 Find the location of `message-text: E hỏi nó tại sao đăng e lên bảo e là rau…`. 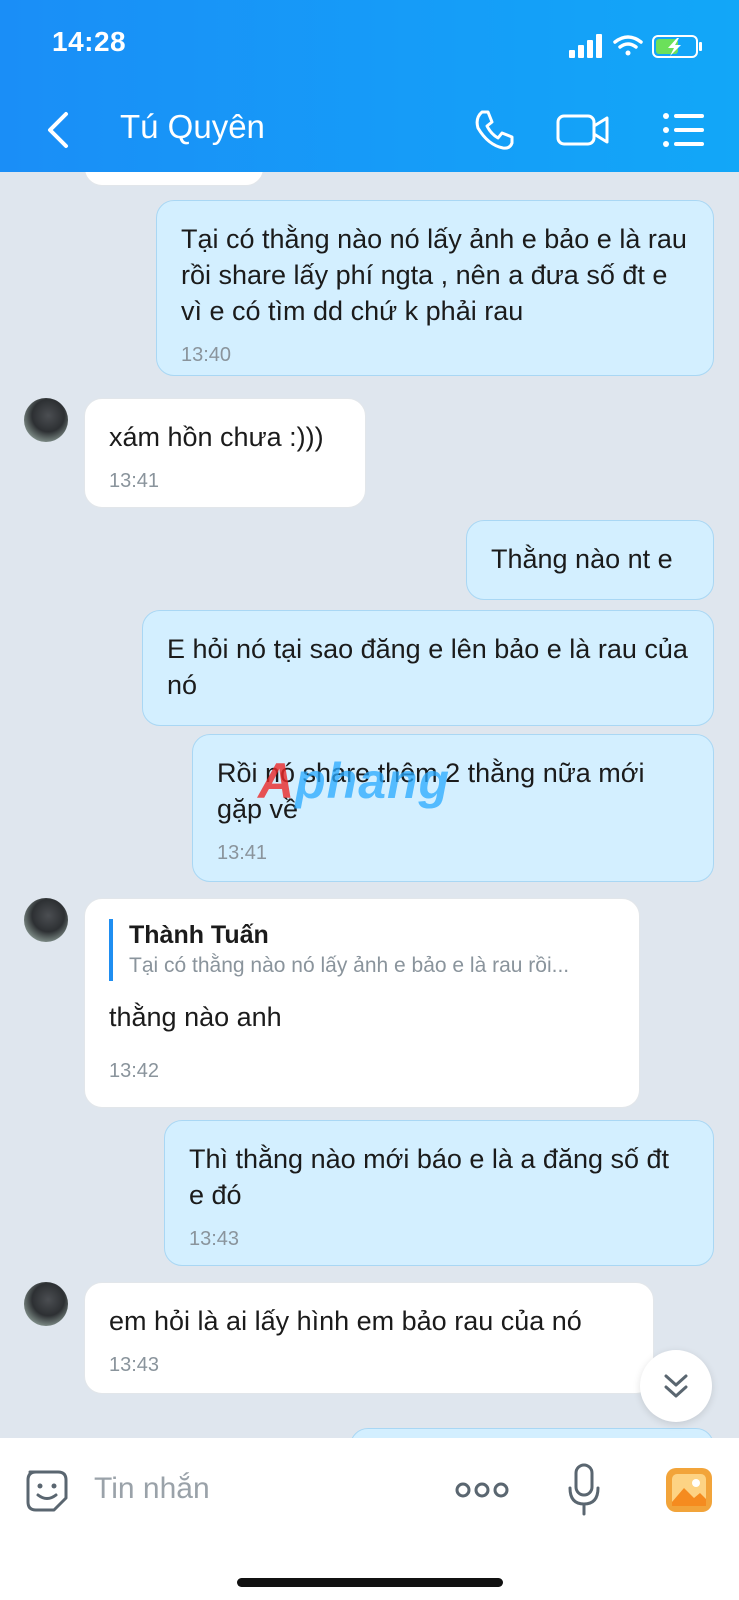

message-text: E hỏi nó tại sao đăng e lên bảo e là rau… is located at coordinates (427, 667).